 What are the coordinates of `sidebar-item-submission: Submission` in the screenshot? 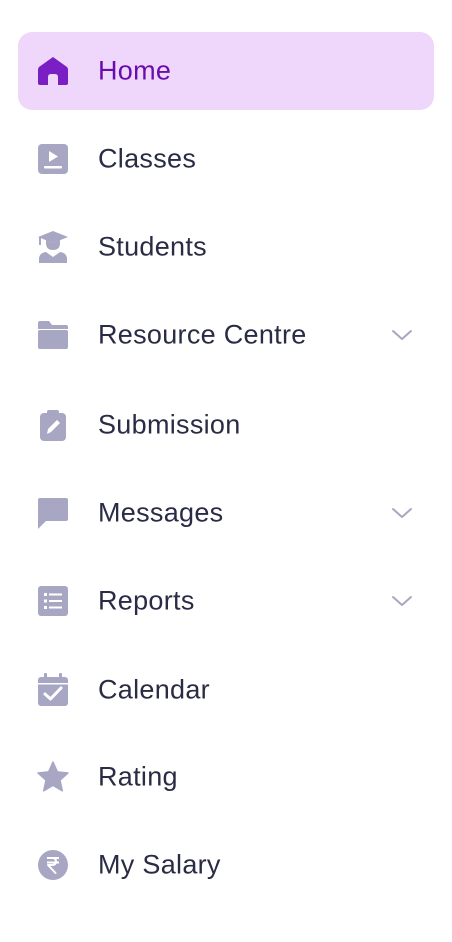 It's located at (226, 425).